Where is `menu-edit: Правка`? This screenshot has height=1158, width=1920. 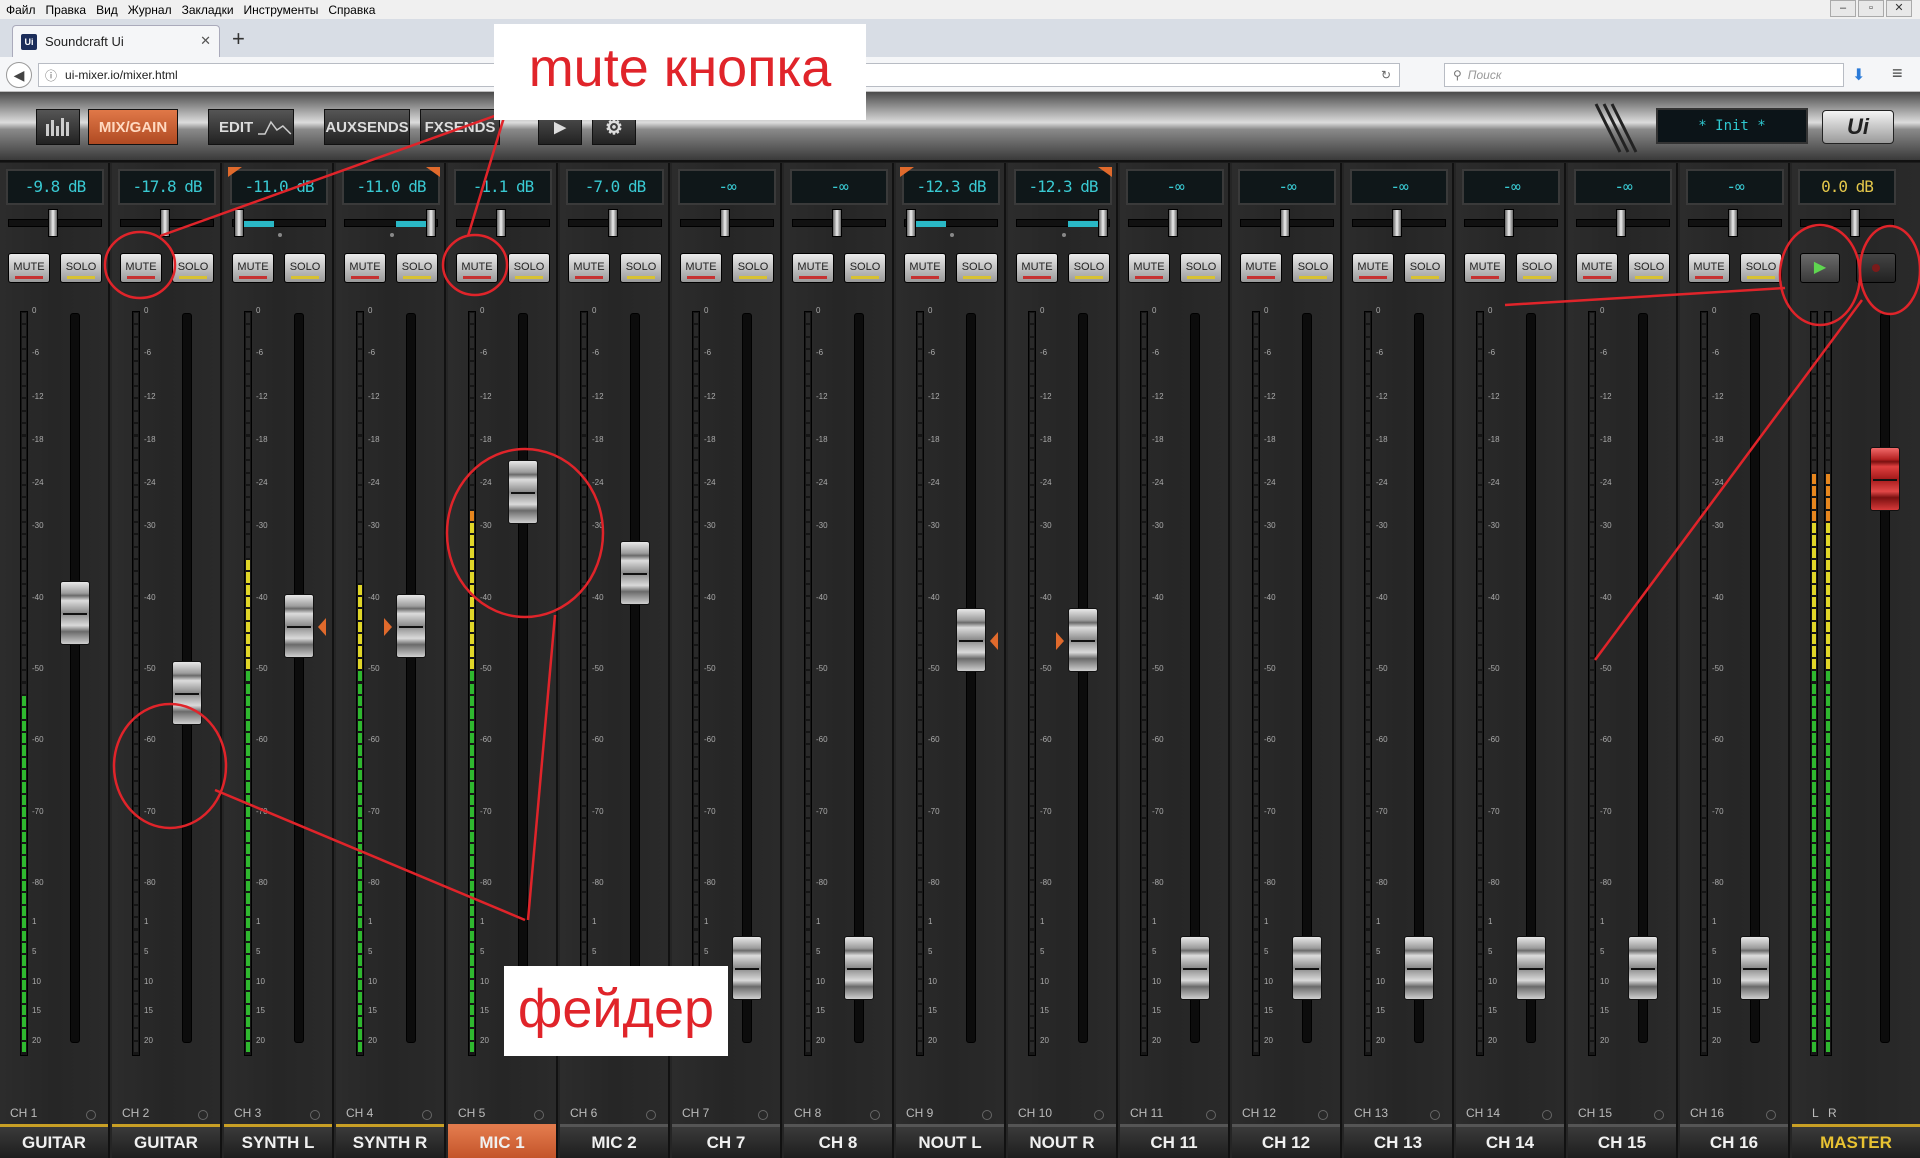
menu-edit: Правка is located at coordinates (66, 10).